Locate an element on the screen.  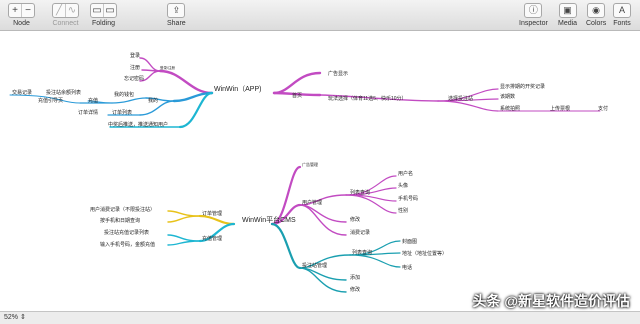
node-label: Node is located at coordinates (21, 23).